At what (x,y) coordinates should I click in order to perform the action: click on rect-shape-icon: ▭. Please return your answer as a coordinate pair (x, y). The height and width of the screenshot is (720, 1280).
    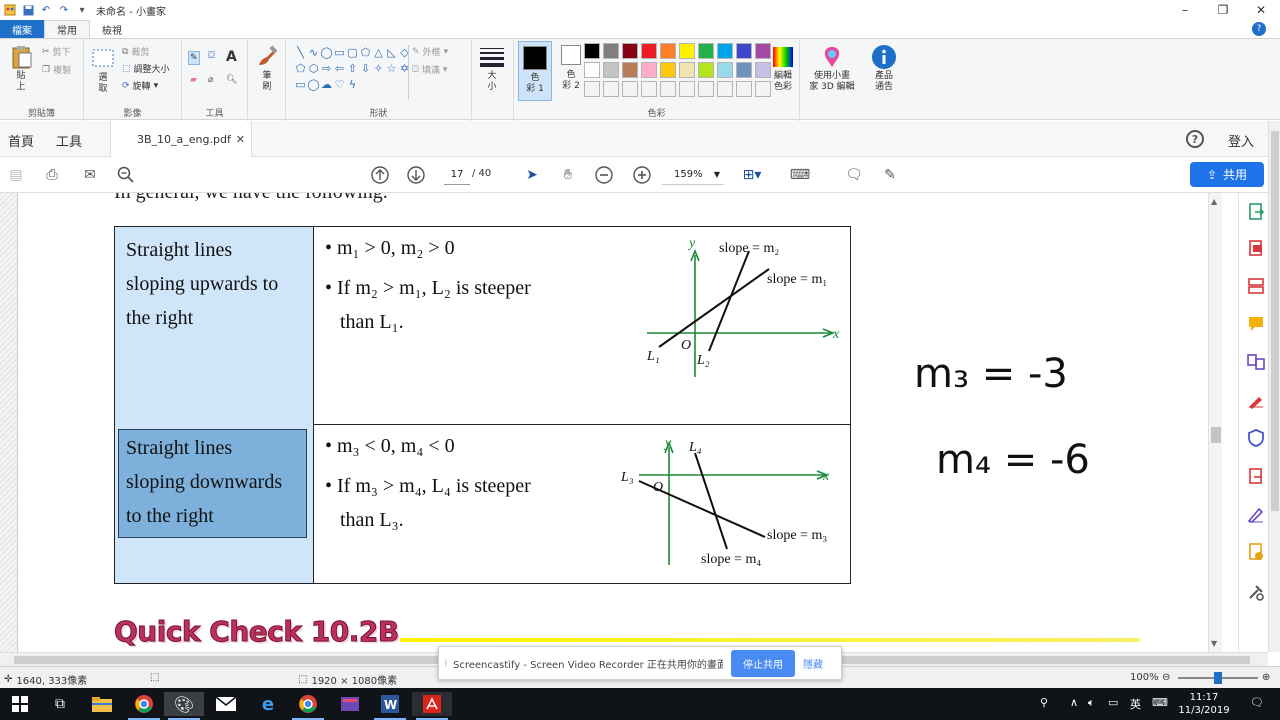
    Looking at the image, I should click on (339, 53).